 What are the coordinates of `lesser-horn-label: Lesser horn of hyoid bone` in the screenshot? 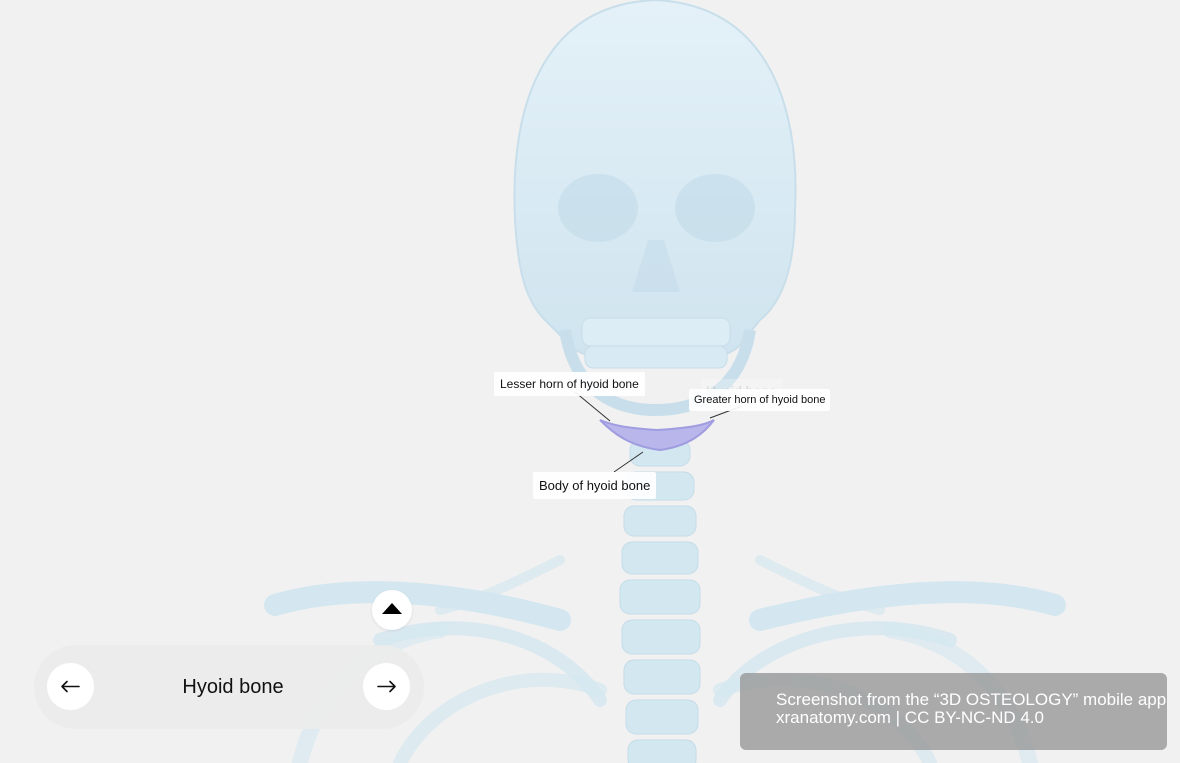 It's located at (569, 384).